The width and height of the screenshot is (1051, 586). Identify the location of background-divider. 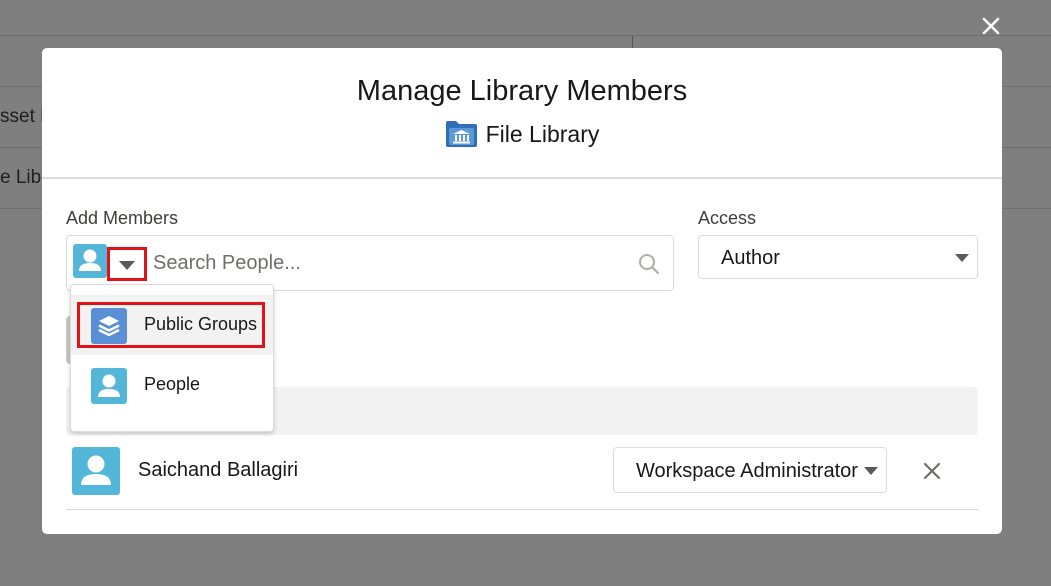
(525, 35).